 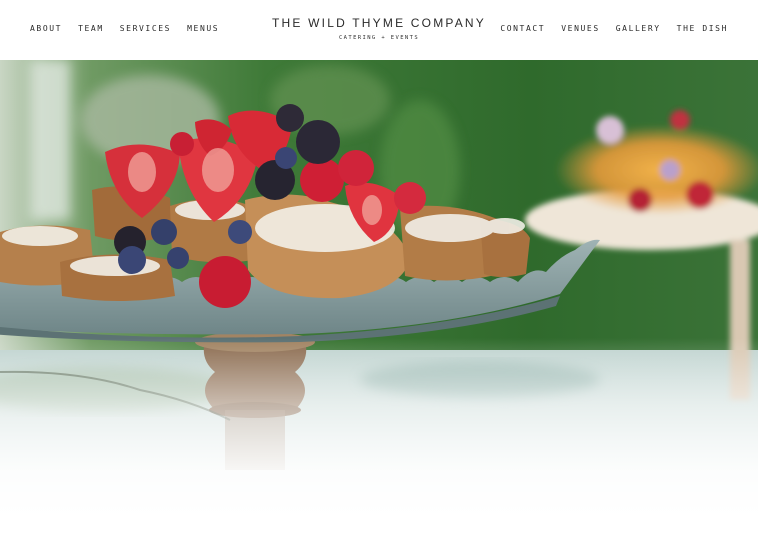 What do you see at coordinates (522, 28) in the screenshot?
I see `nav-link-contact: CONTACT` at bounding box center [522, 28].